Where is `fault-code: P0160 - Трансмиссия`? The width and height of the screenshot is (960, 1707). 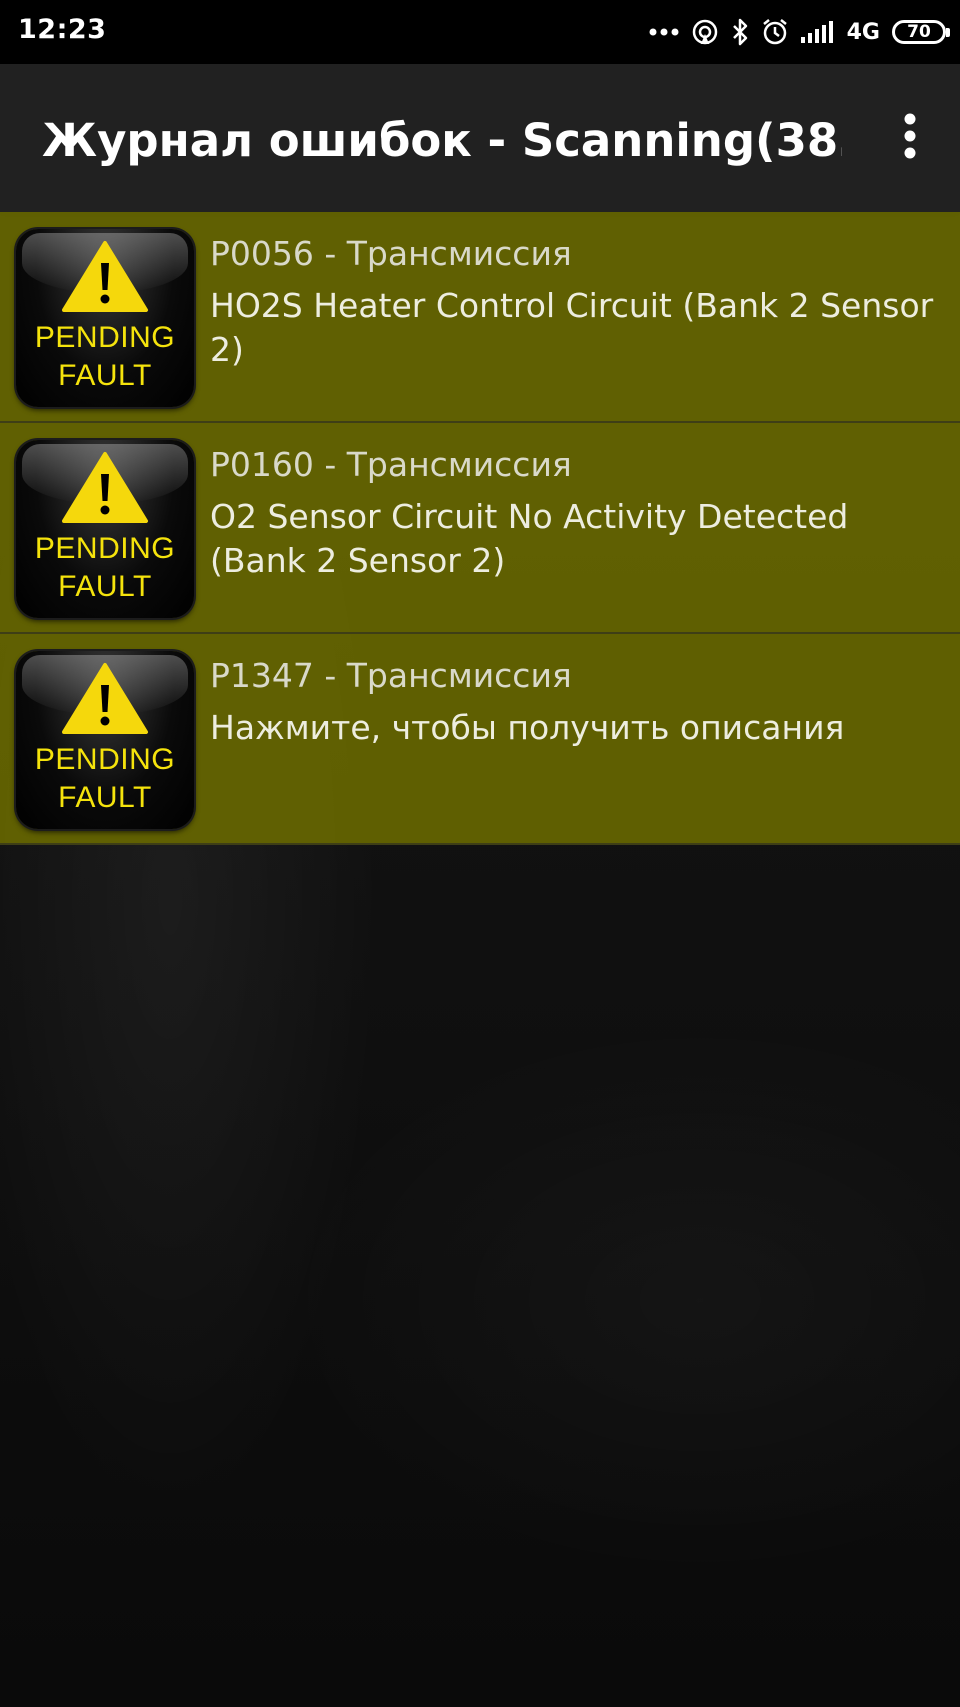
fault-code: P0160 - Трансмиссия is located at coordinates (391, 464).